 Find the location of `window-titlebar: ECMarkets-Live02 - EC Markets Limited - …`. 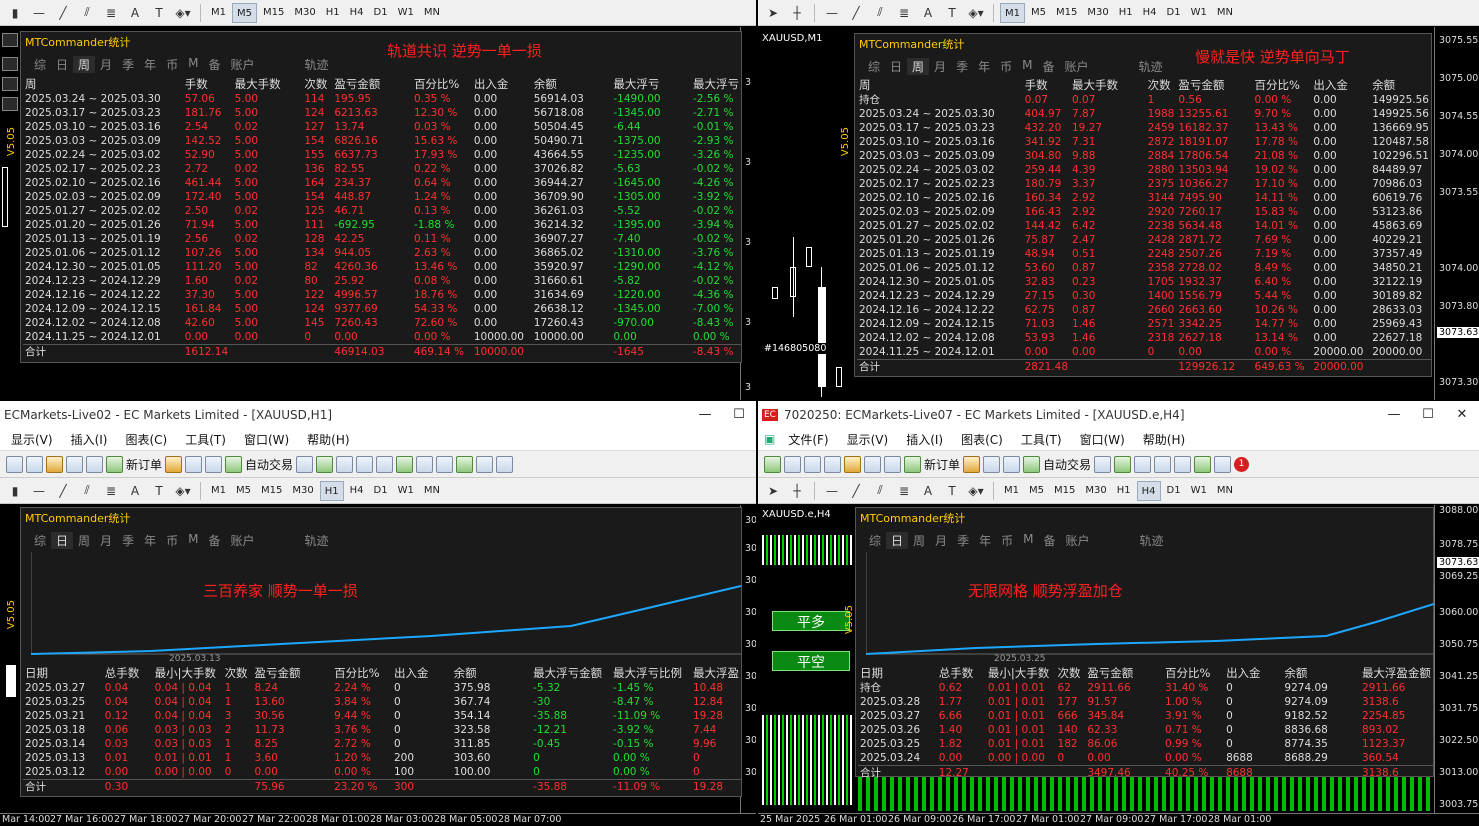

window-titlebar: ECMarkets-Live02 - EC Markets Limited - … is located at coordinates (378, 414).